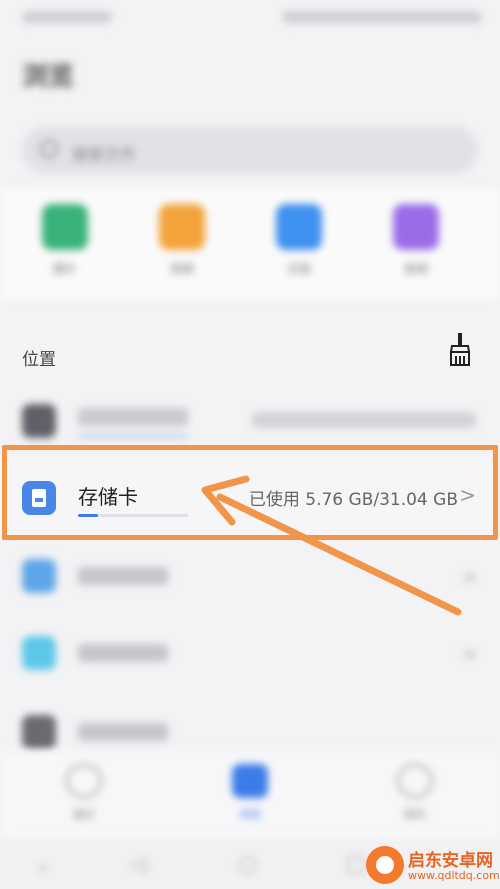  What do you see at coordinates (39, 360) in the screenshot?
I see `section-title-locations: 位置` at bounding box center [39, 360].